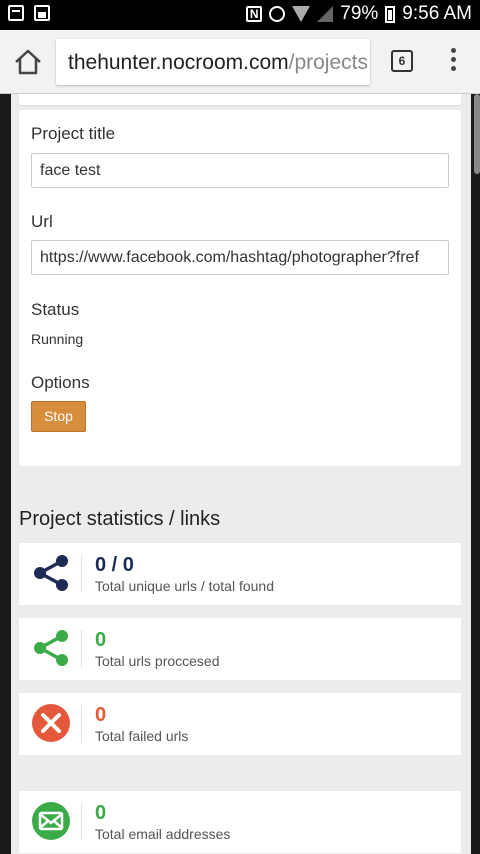 This screenshot has width=480, height=854. I want to click on battery-percent: 79%, so click(359, 13).